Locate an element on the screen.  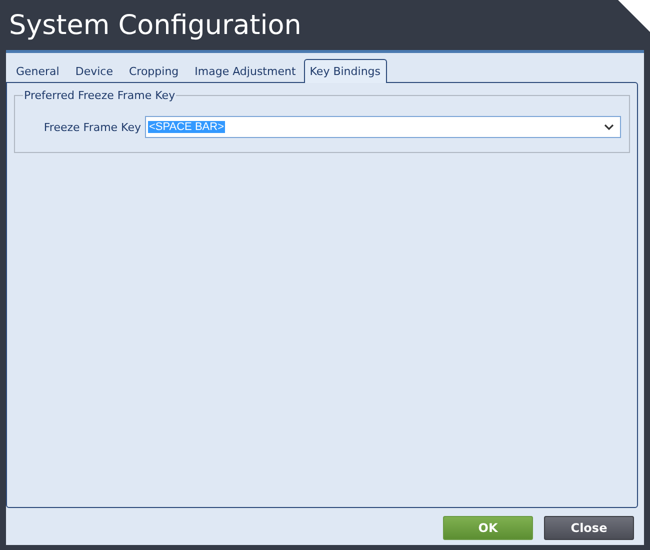
tab: Image Adjustment is located at coordinates (245, 71).